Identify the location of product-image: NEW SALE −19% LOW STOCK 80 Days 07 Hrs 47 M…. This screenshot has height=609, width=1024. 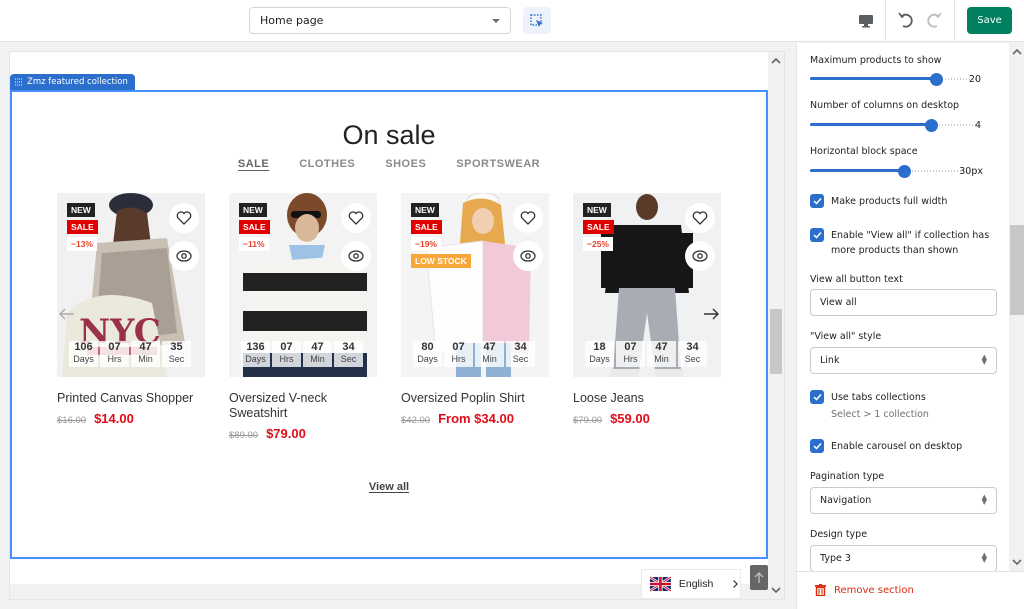
(475, 285).